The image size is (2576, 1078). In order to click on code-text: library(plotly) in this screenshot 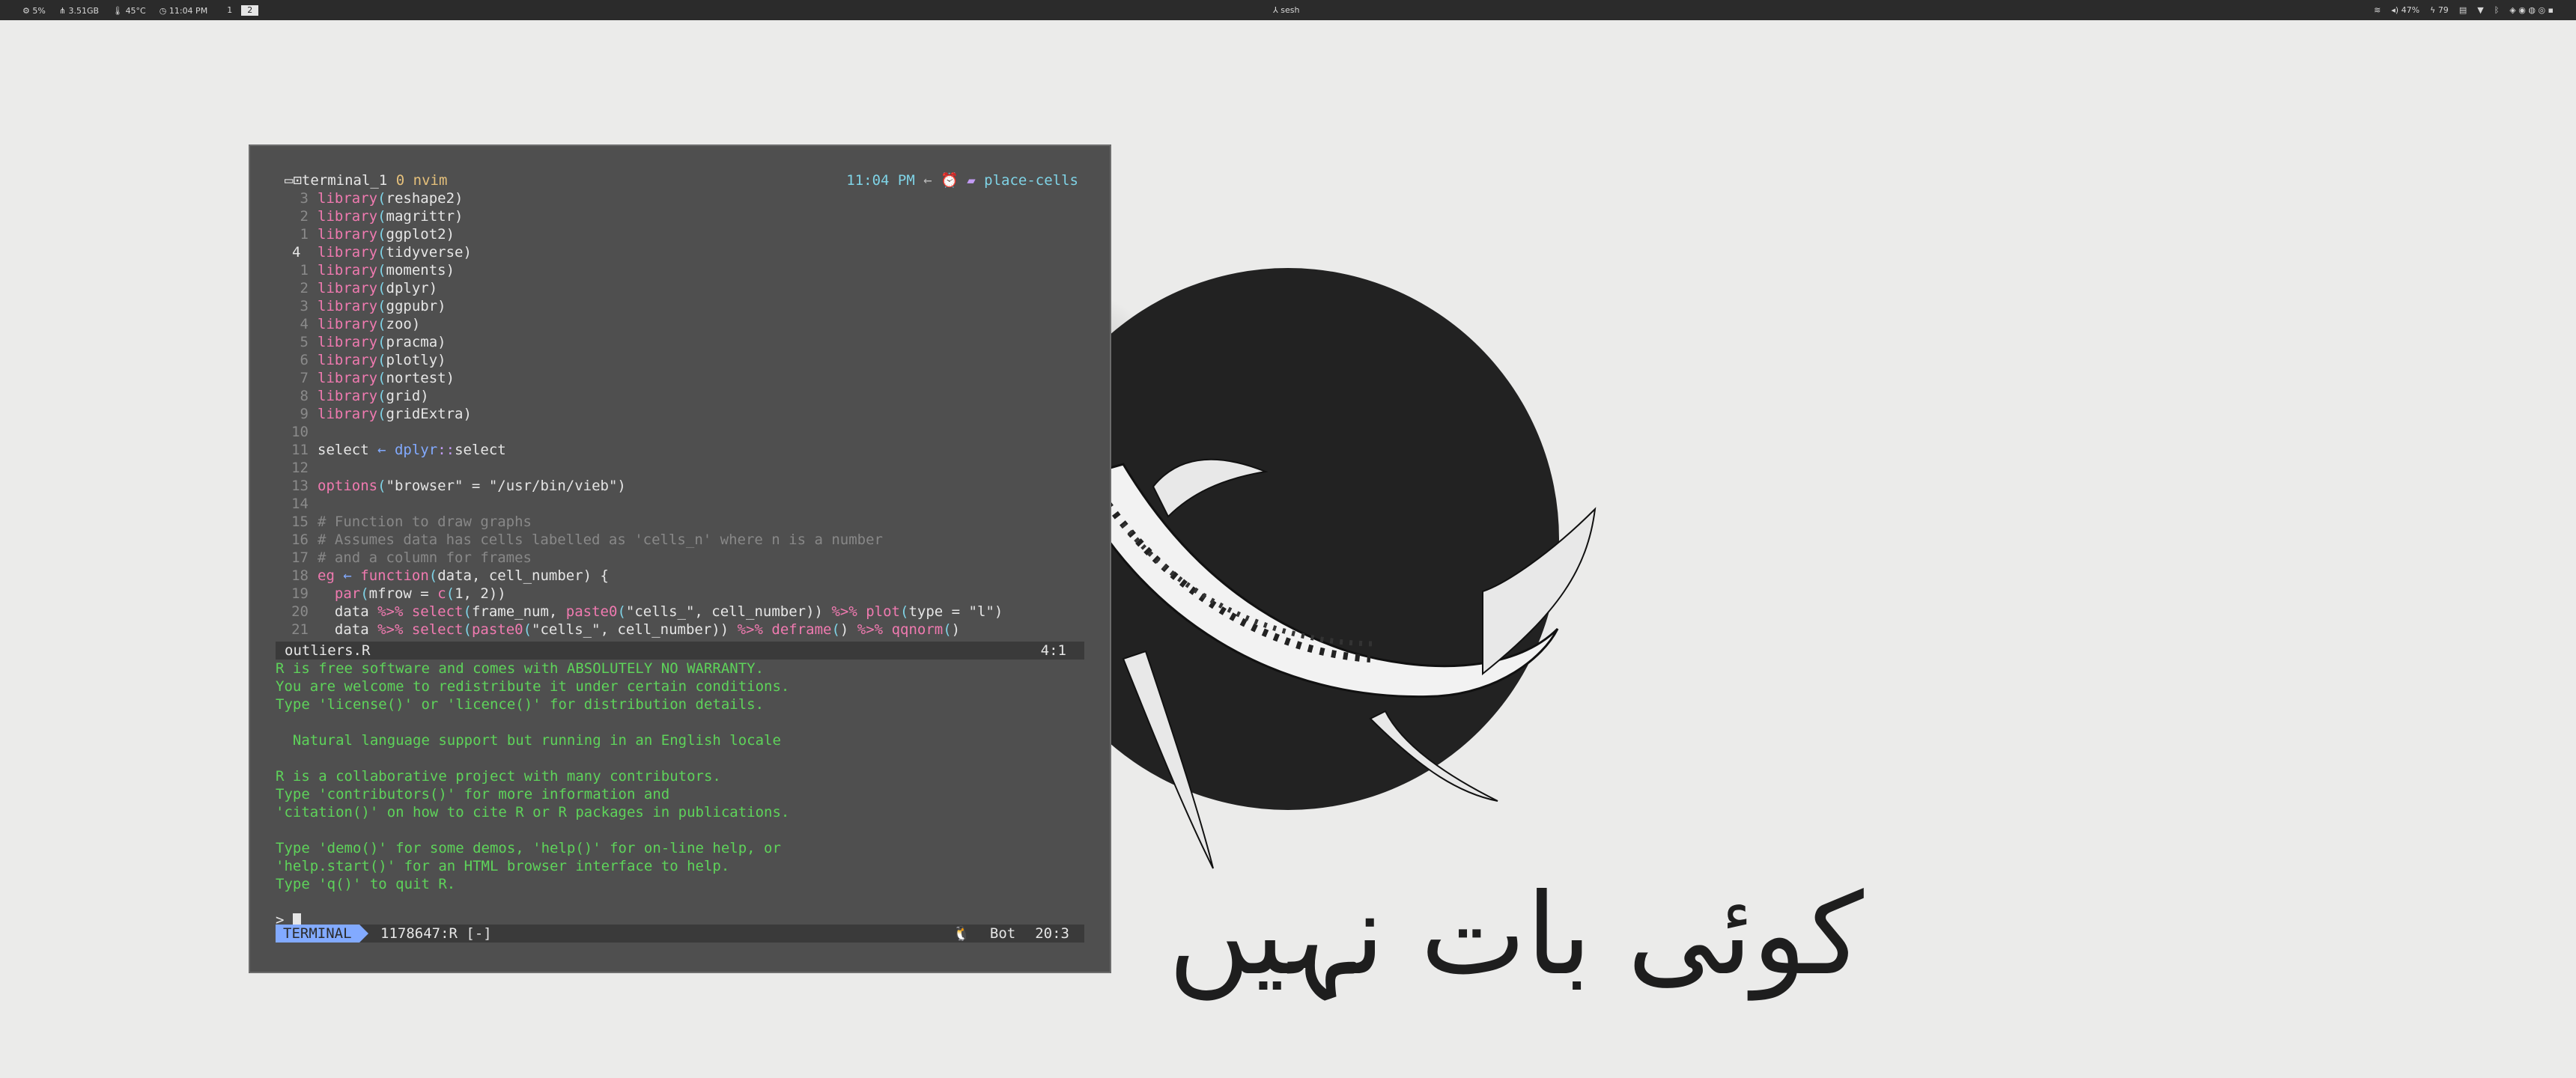, I will do `click(382, 360)`.